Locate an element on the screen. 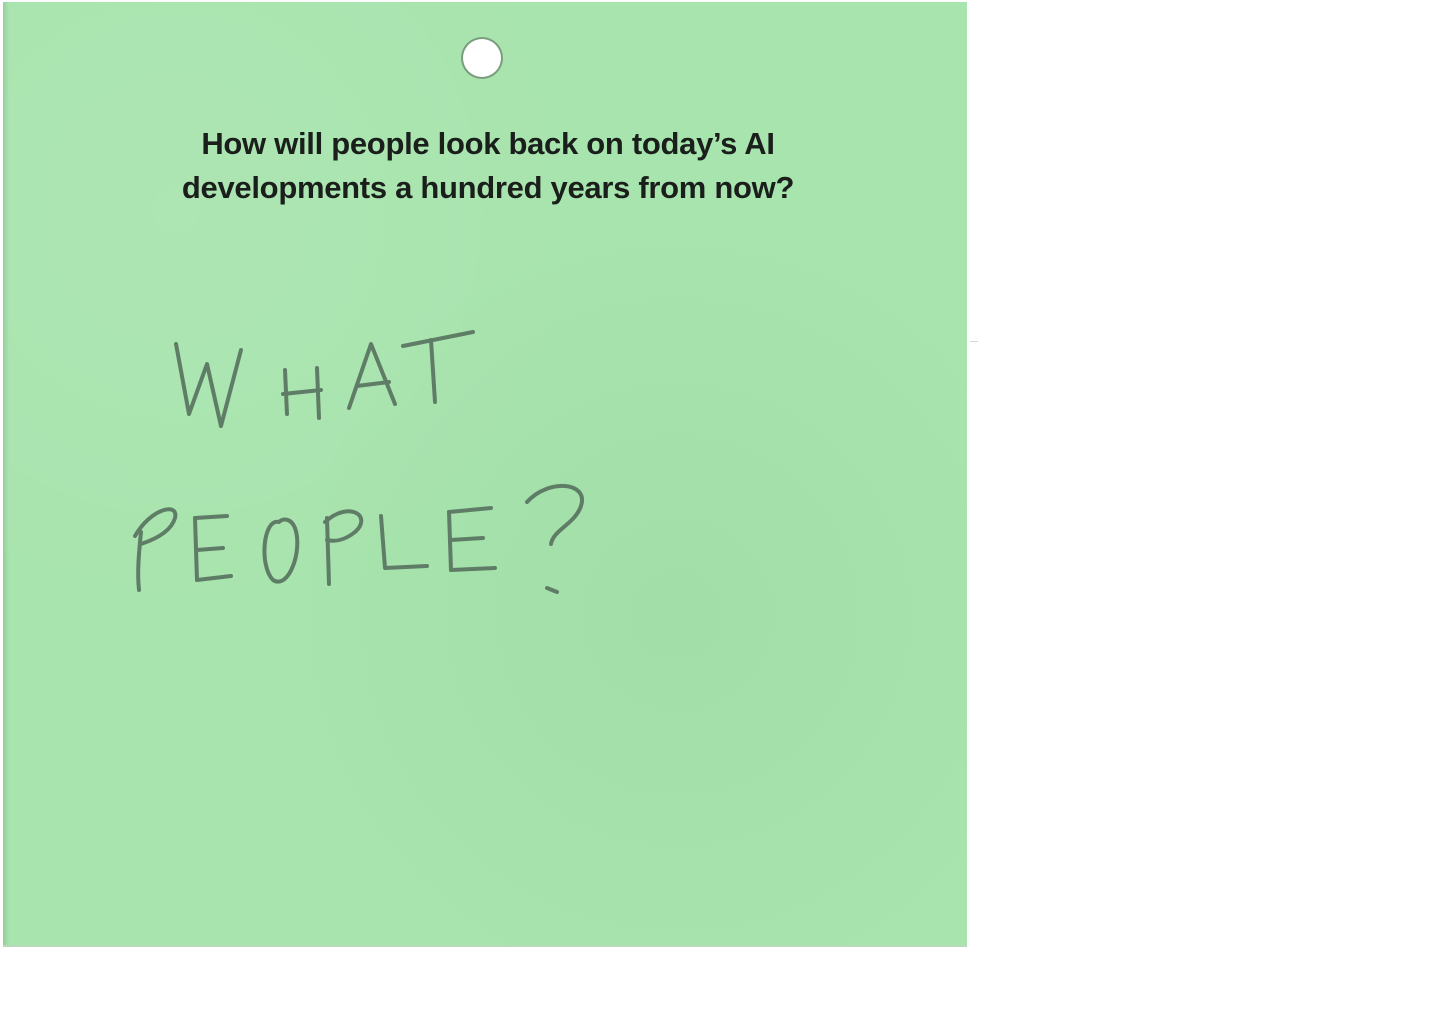  card-shadow-edge is located at coordinates (6, 473).